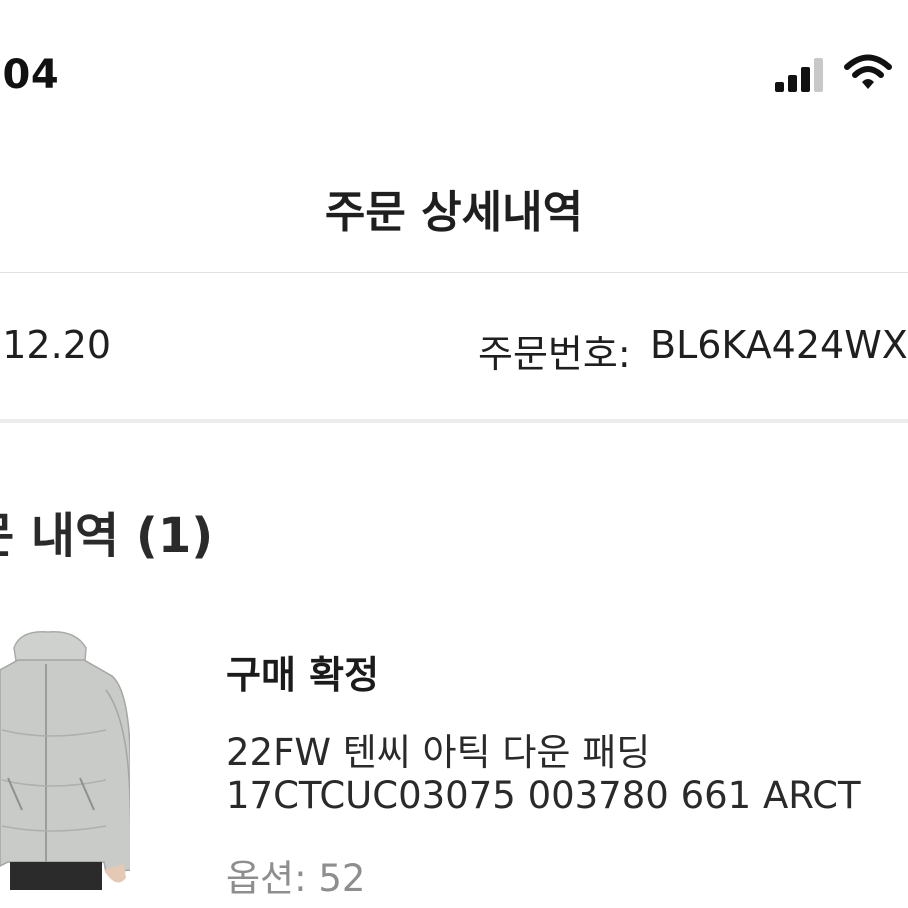 This screenshot has height=908, width=908. I want to click on order-date: 2.12.20, so click(56, 345).